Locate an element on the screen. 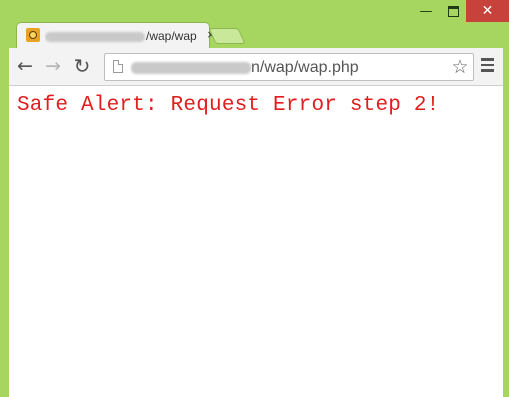 Image resolution: width=509 pixels, height=397 pixels. maximize-icon is located at coordinates (453, 11).